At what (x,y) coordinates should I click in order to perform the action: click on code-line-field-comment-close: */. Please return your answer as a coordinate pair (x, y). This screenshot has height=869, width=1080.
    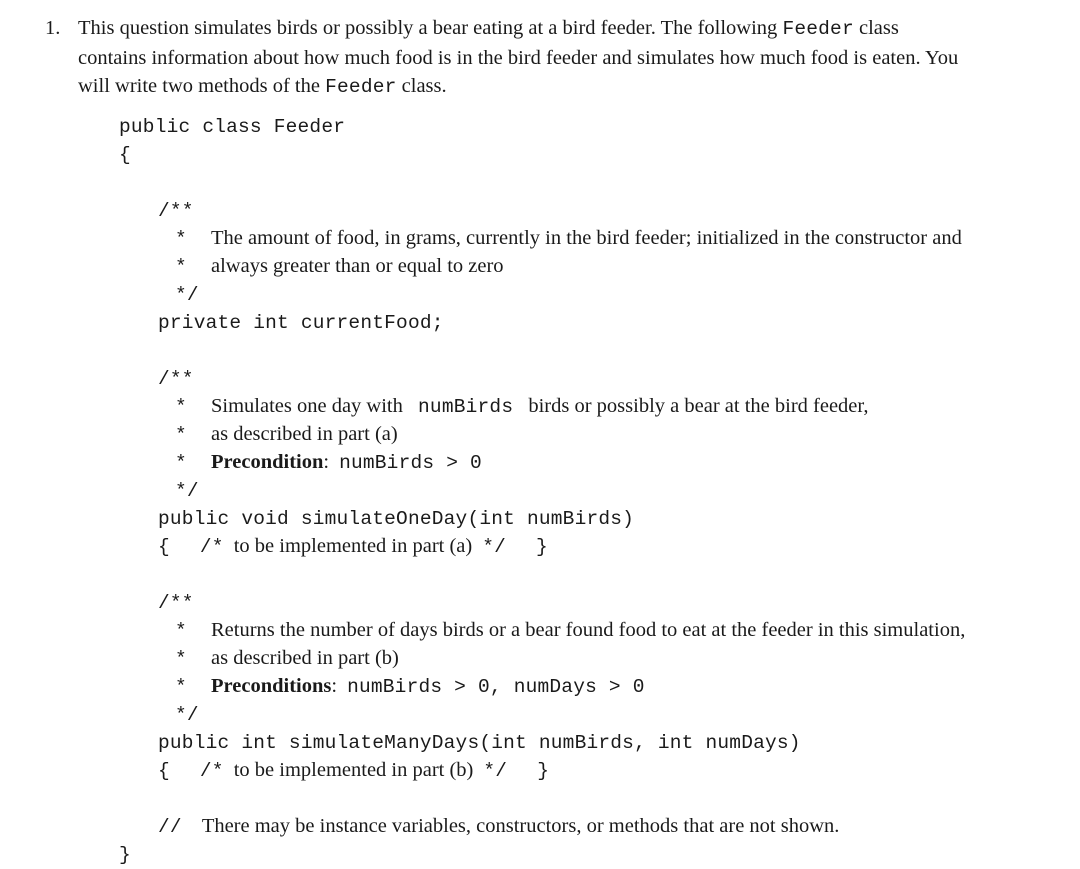
    Looking at the image, I should click on (589, 294).